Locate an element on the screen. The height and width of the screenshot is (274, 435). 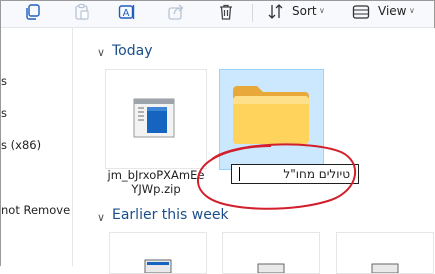
copy-icon is located at coordinates (33, 12).